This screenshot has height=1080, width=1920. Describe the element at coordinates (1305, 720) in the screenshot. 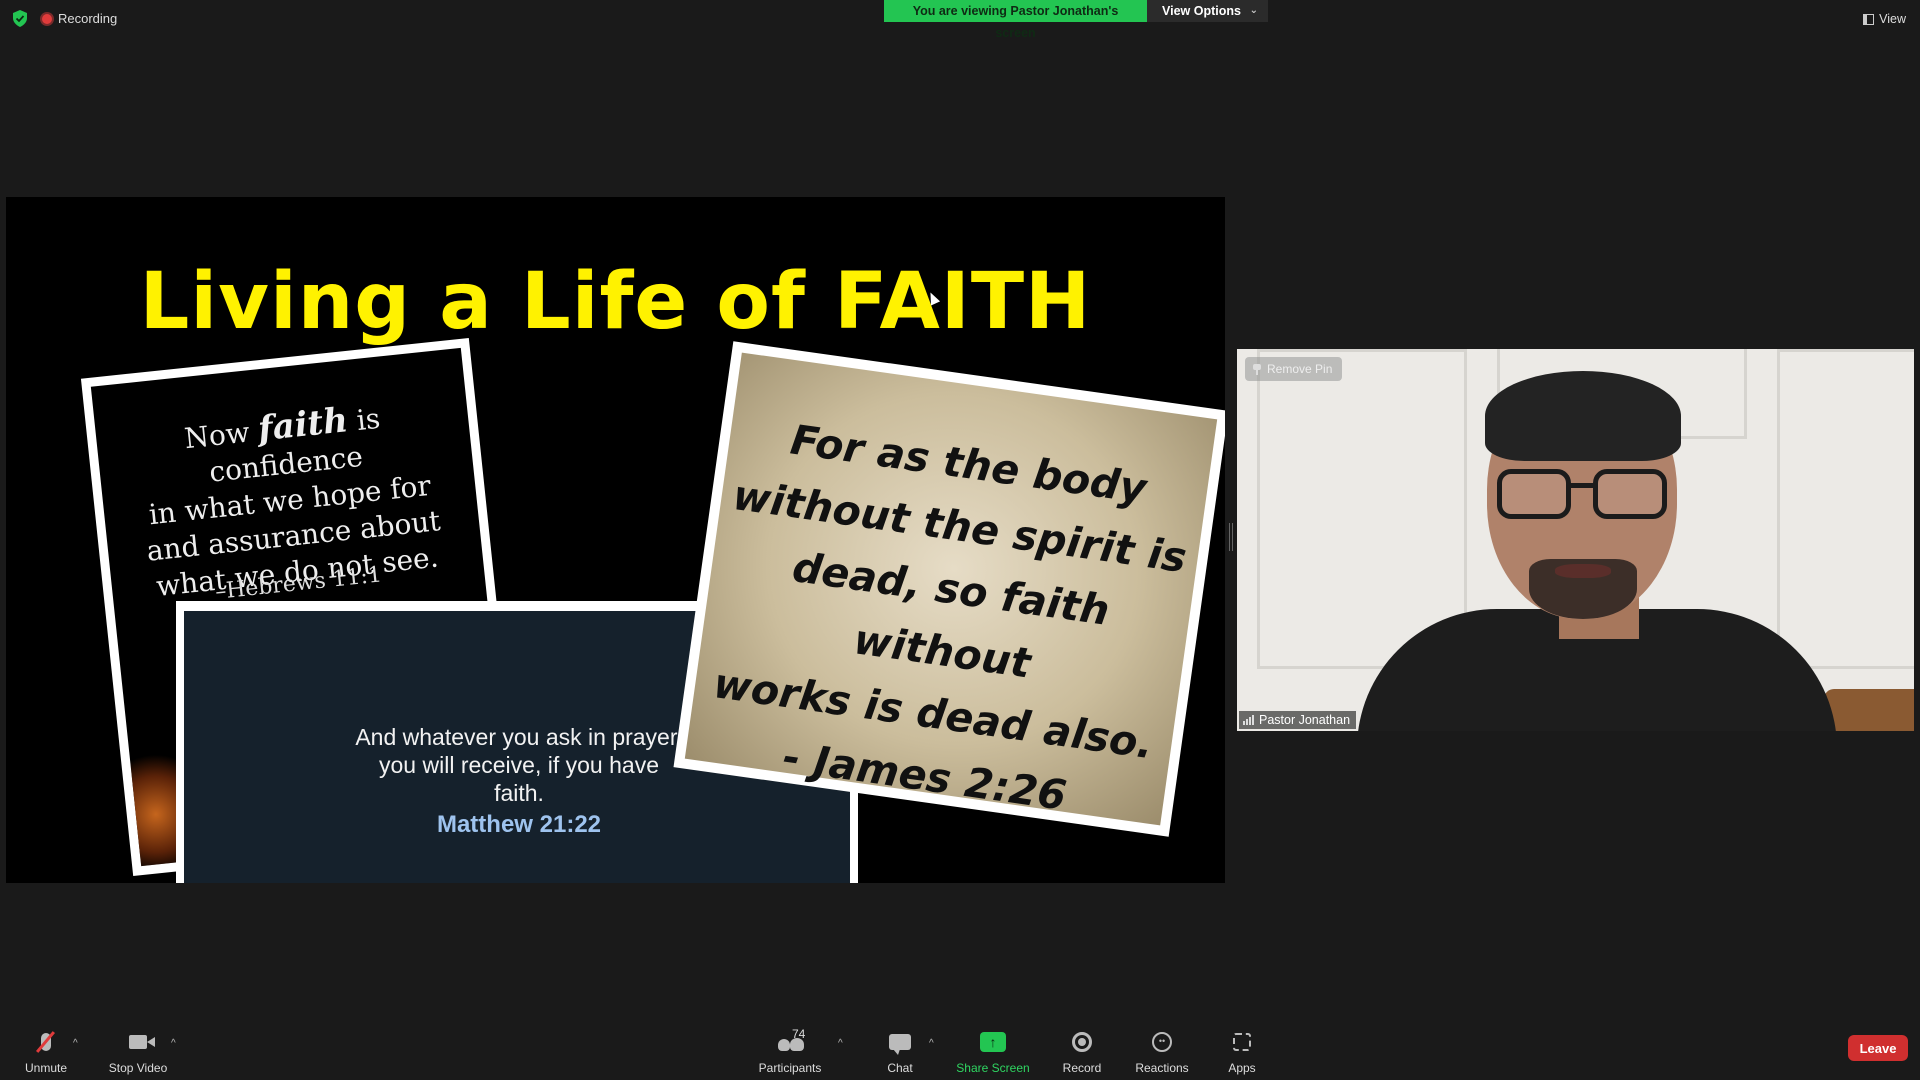

I see `participant-name: Pastor Jonathan` at that location.